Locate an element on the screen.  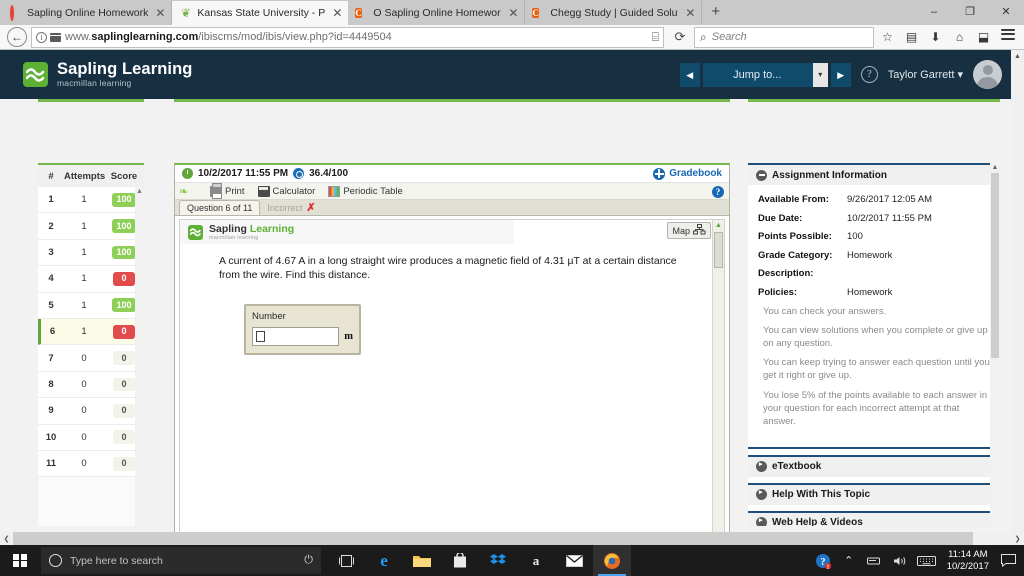
help-alert-icon: ?! is located at coordinates (823, 560).